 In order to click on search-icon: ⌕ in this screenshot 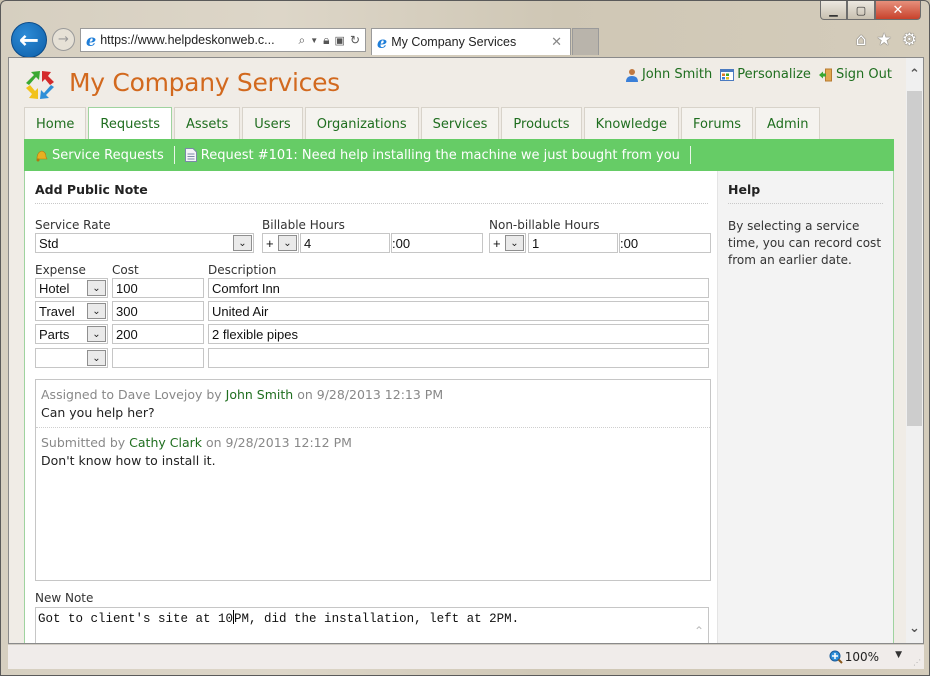, I will do `click(301, 40)`.